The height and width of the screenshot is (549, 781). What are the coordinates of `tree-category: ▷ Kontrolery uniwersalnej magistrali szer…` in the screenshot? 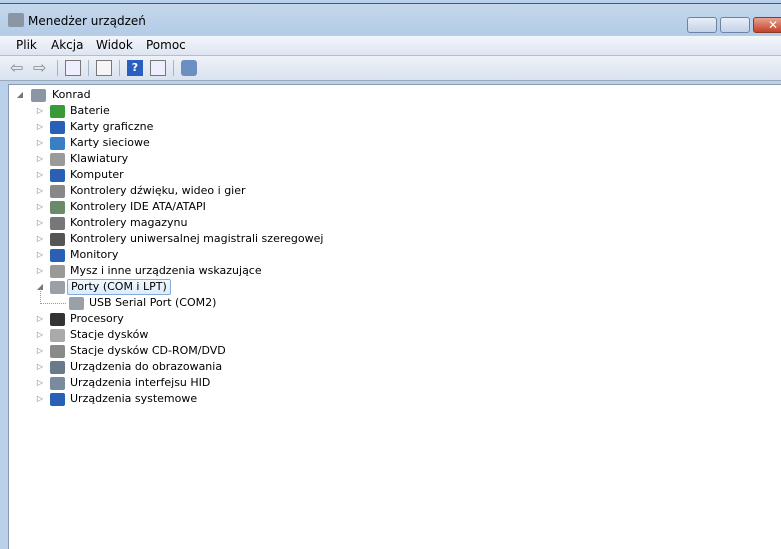 It's located at (209, 239).